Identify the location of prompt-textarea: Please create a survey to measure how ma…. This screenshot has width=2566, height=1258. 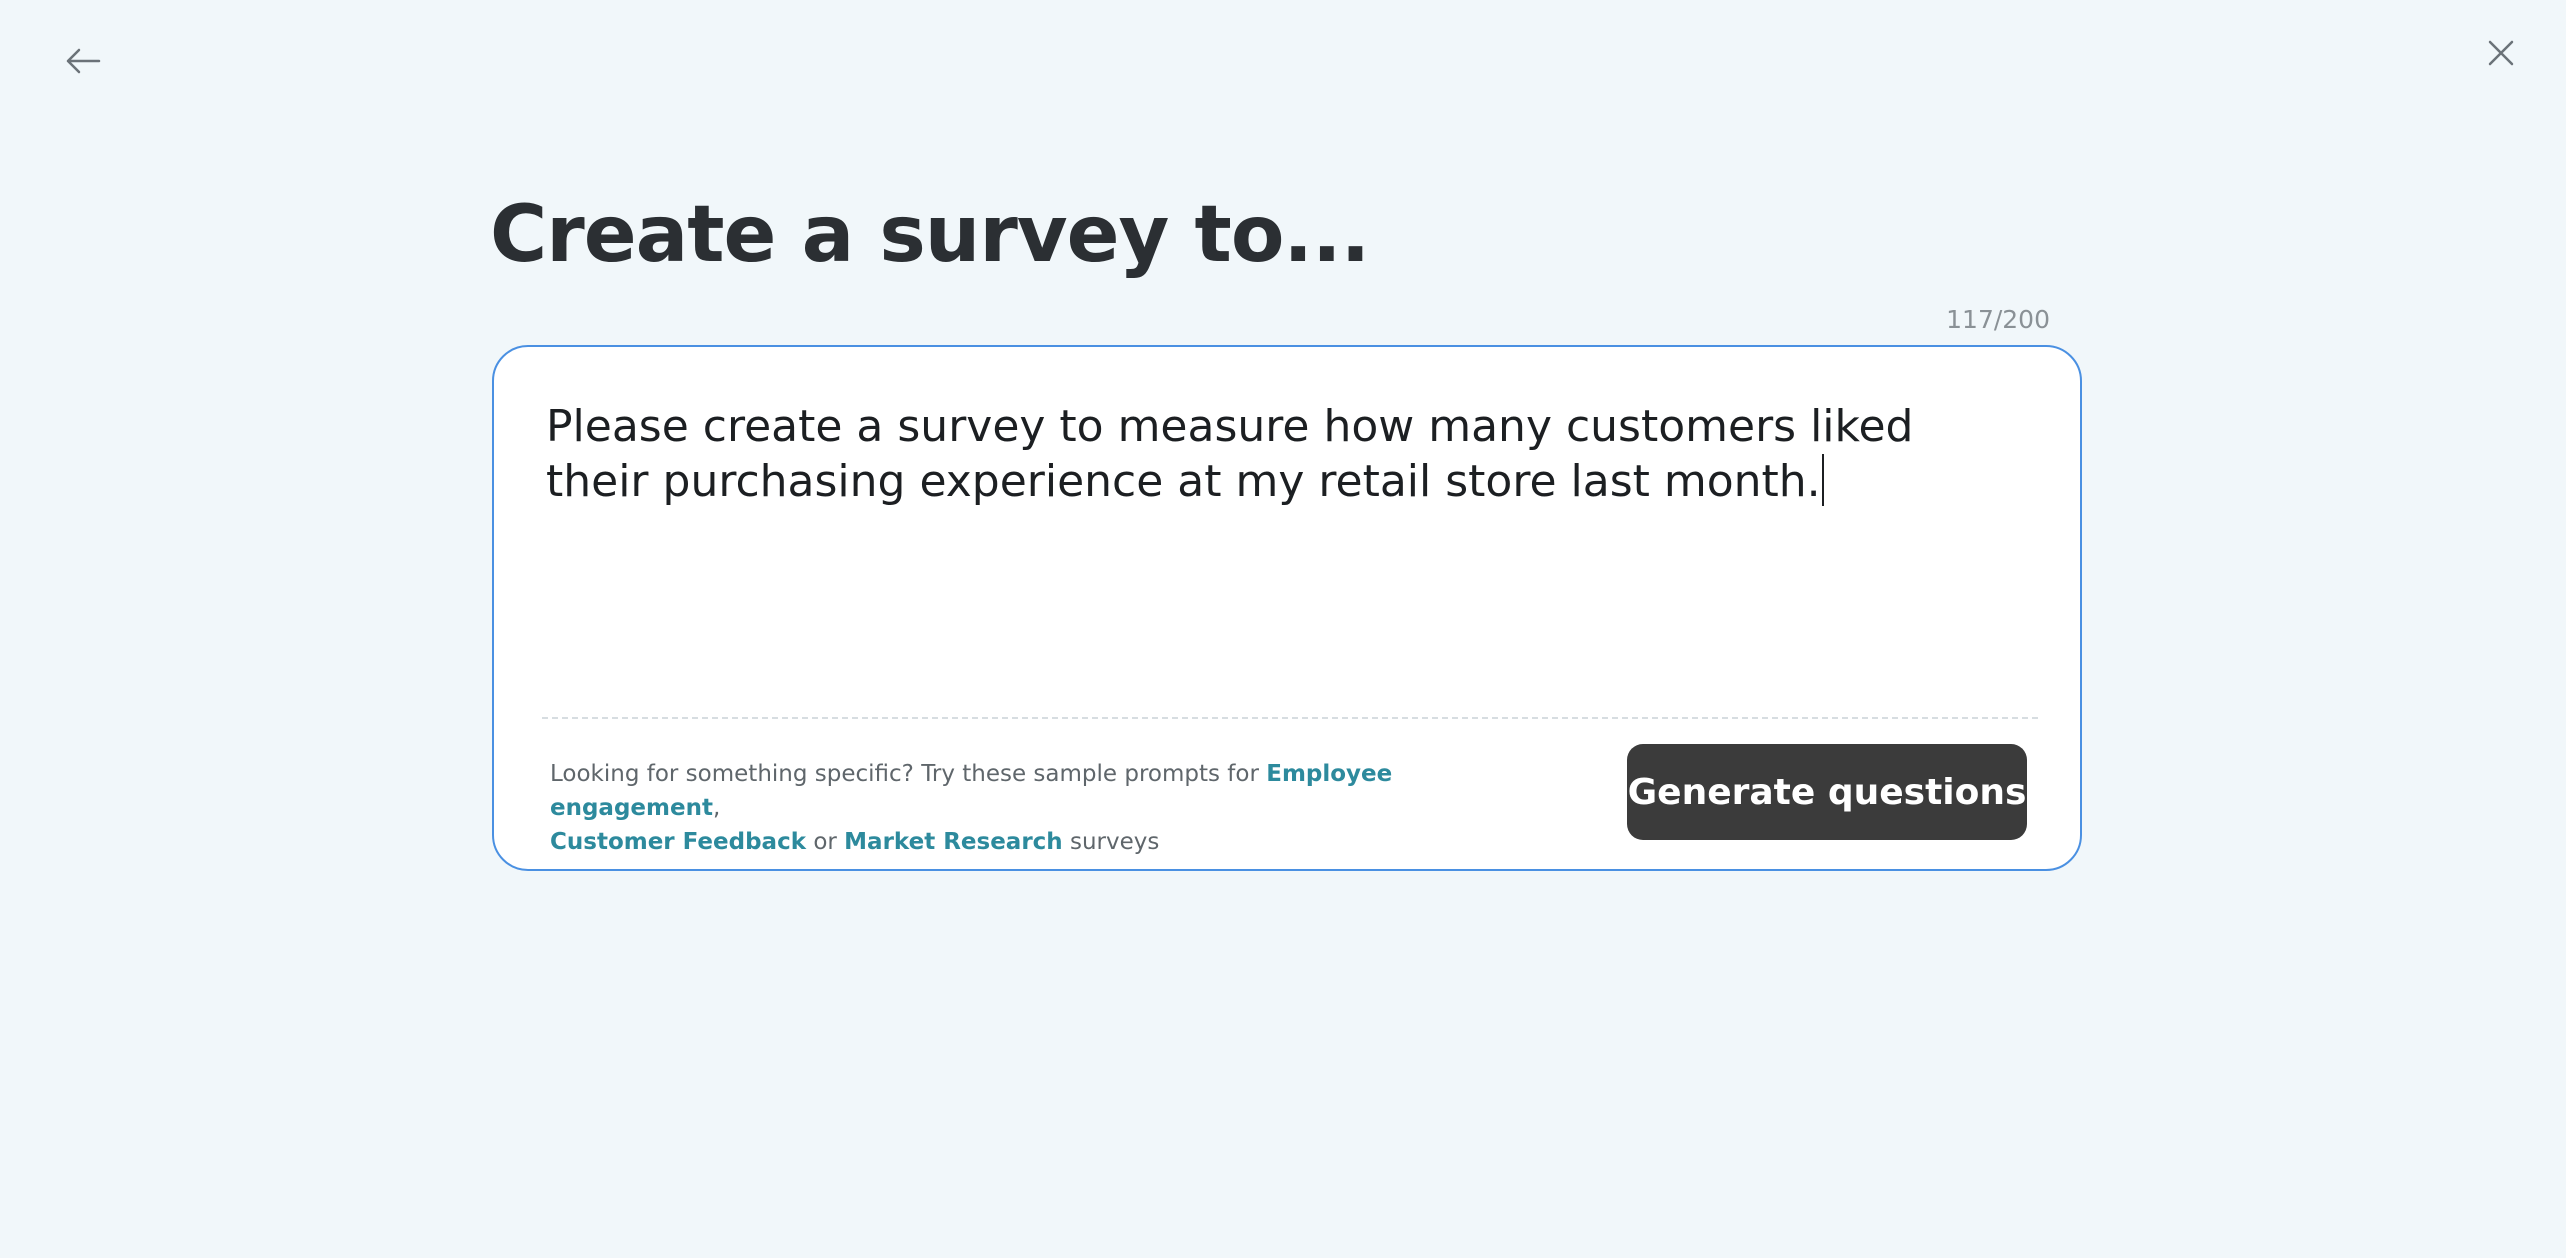
(1266, 454).